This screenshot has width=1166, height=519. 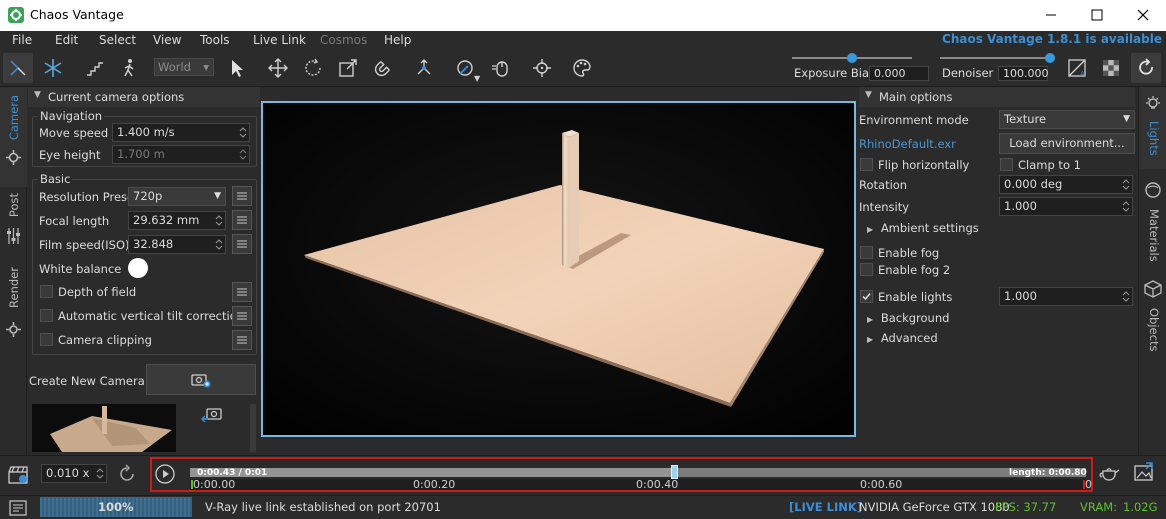 What do you see at coordinates (201, 379) in the screenshot?
I see `create-camera-button` at bounding box center [201, 379].